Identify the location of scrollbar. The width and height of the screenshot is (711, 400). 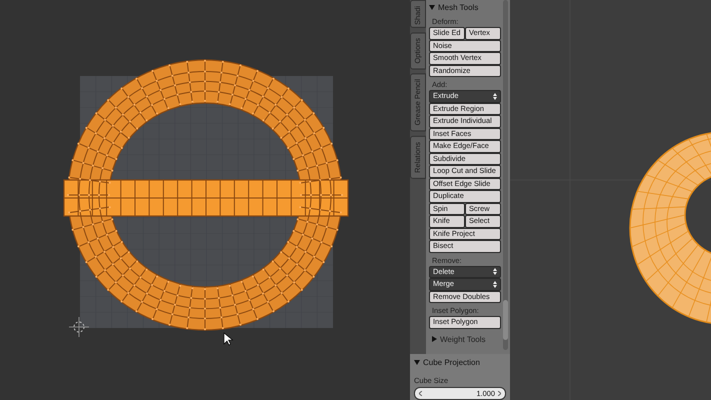
(505, 175).